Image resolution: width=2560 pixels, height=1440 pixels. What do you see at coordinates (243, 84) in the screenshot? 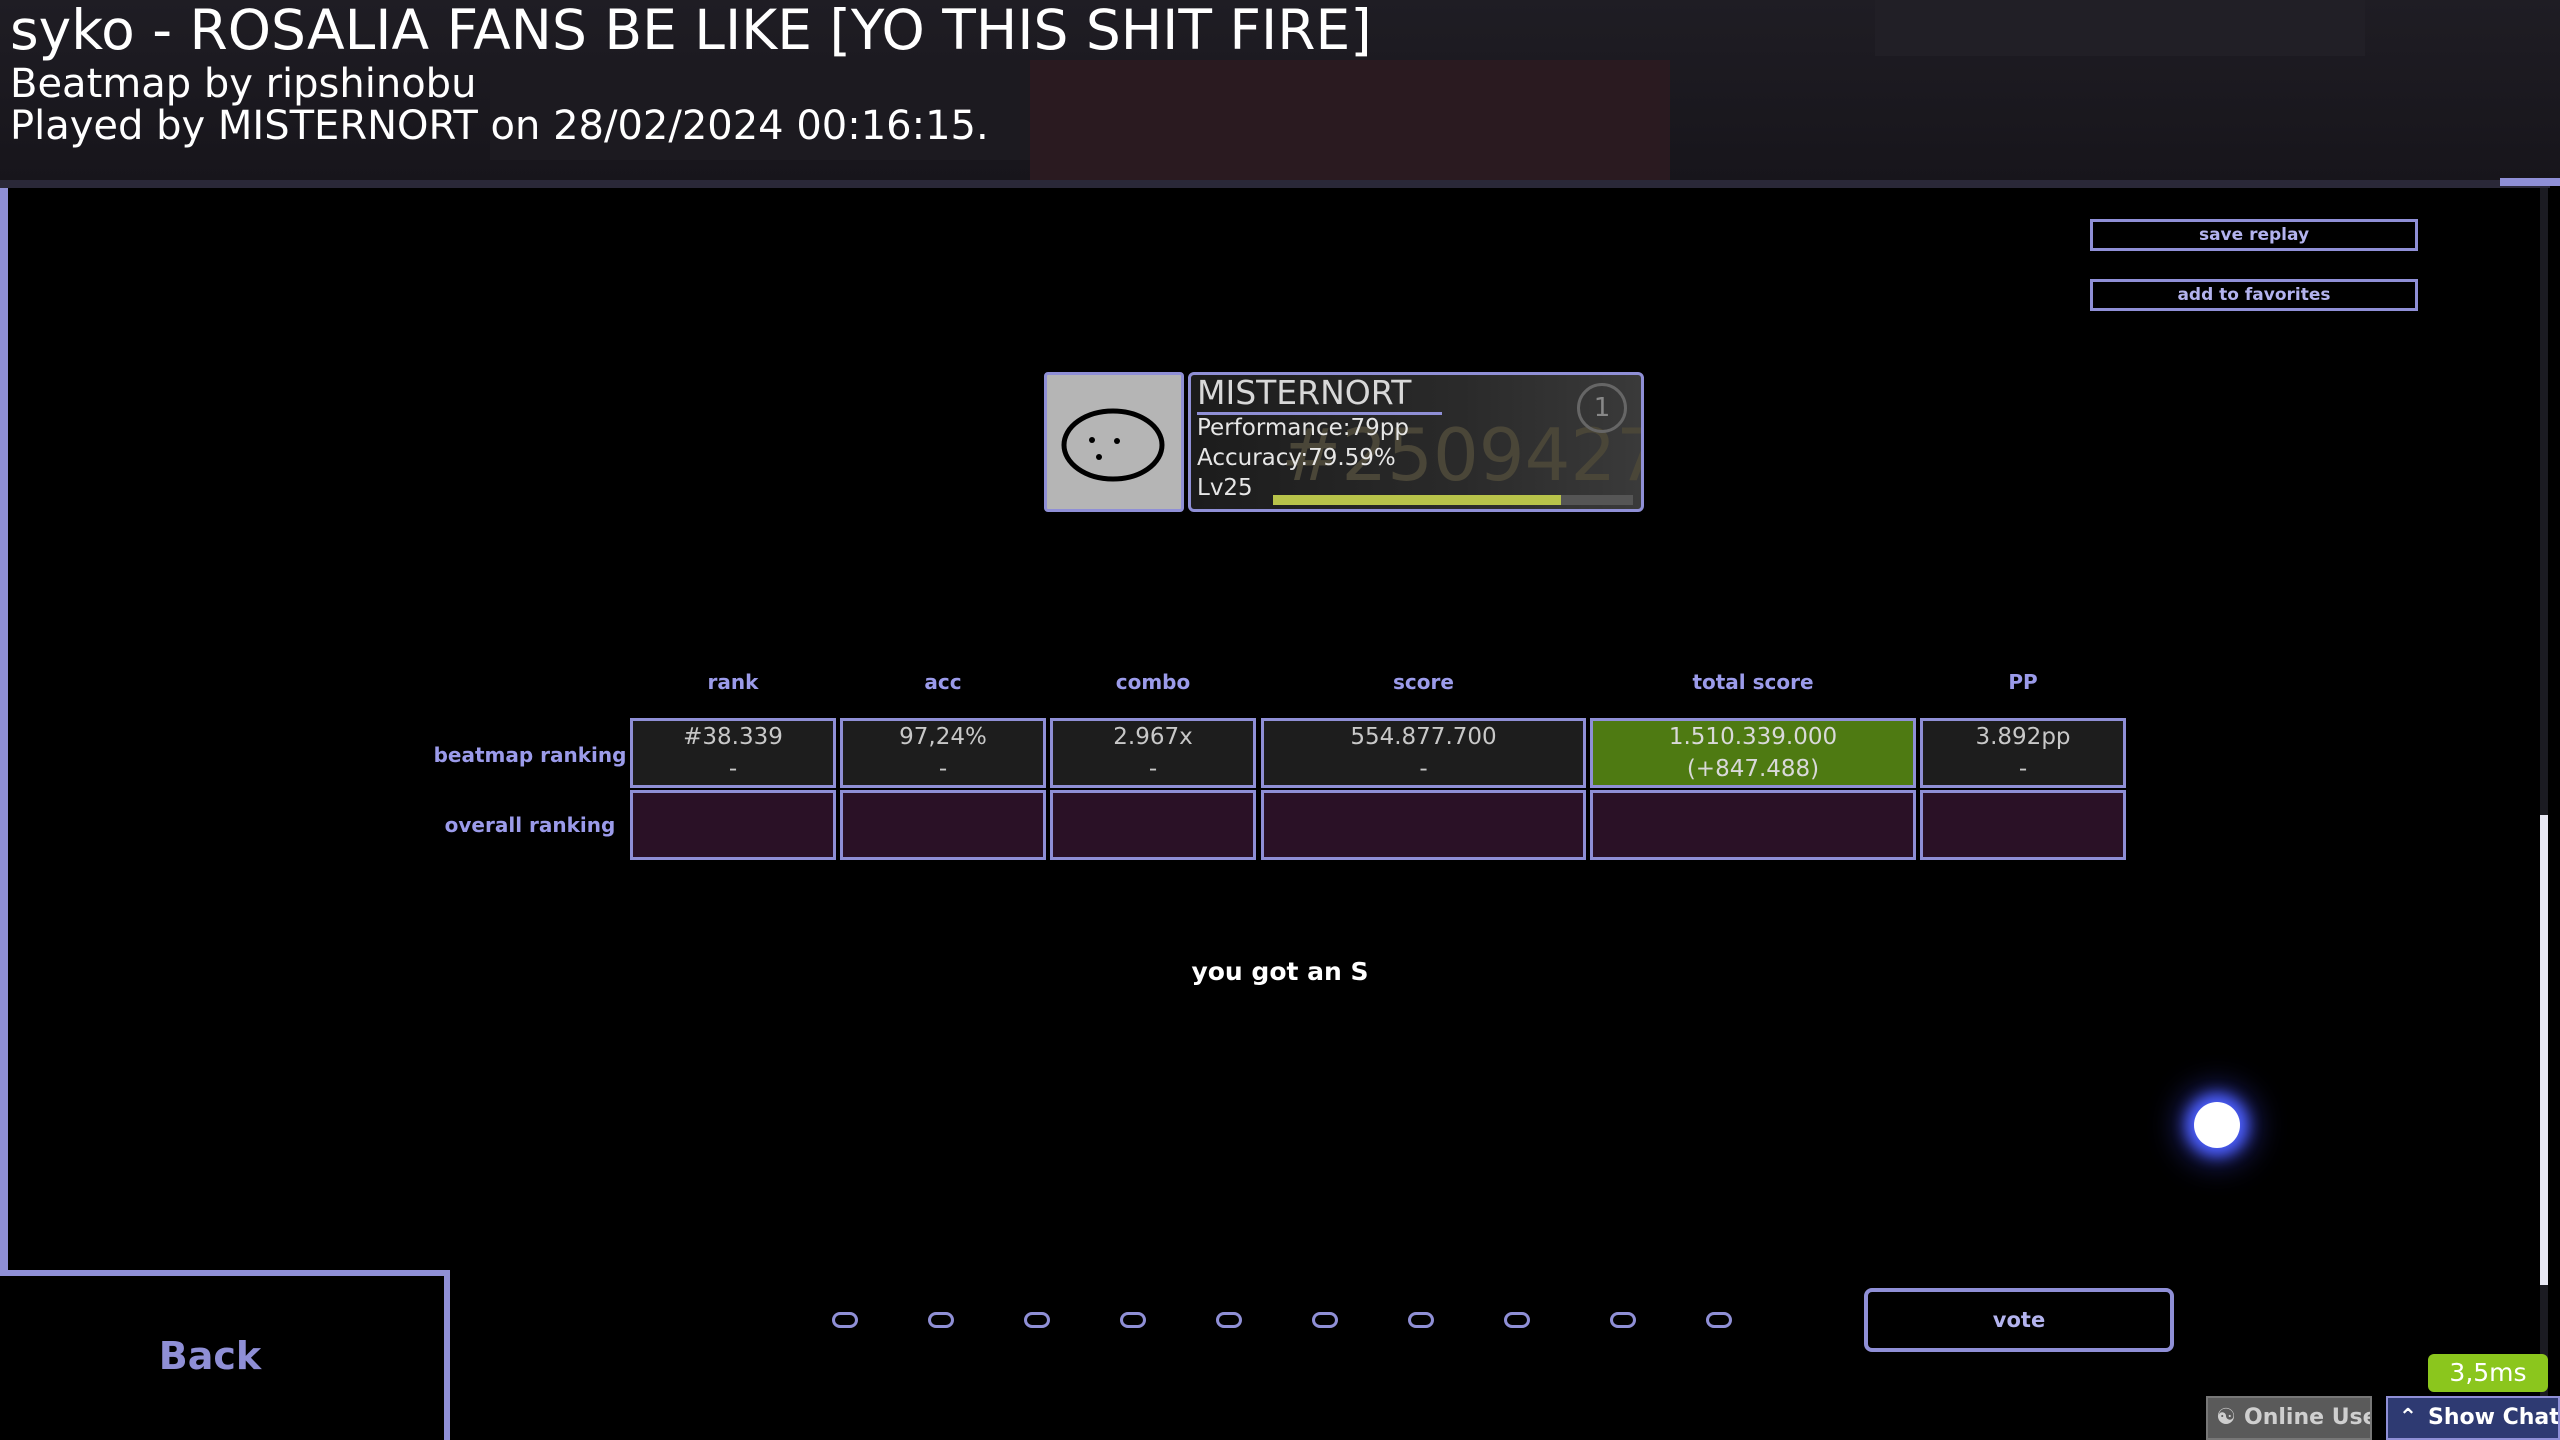
I see `beatmap-author: Beatmap by ripshinobu` at bounding box center [243, 84].